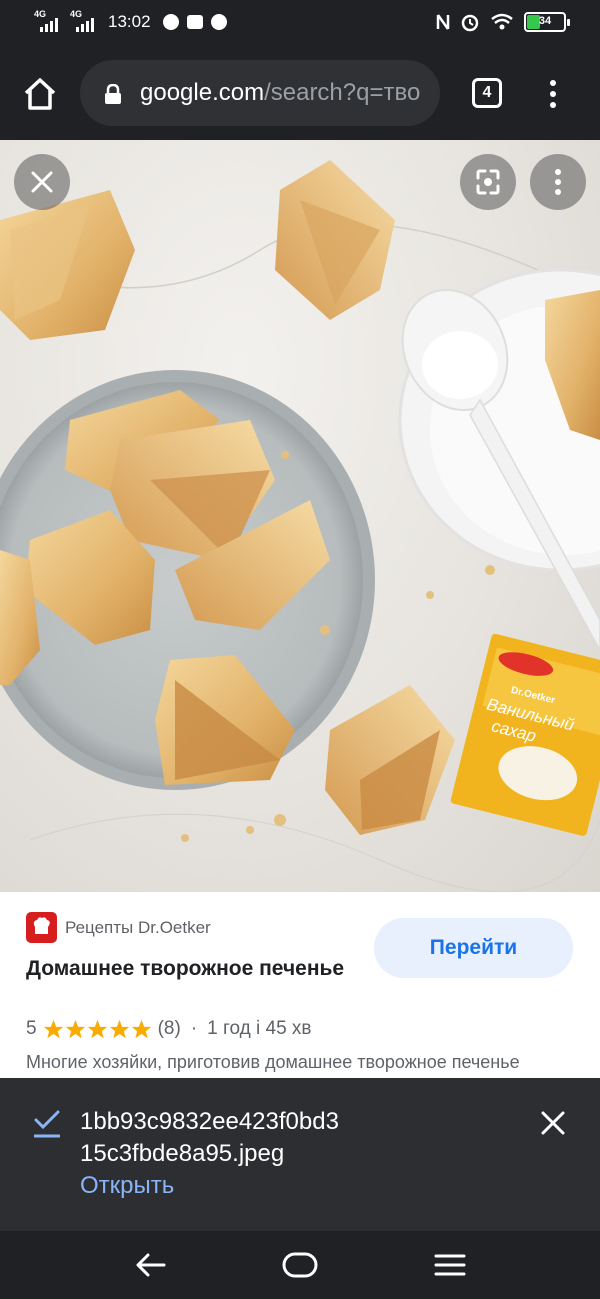  Describe the element at coordinates (47, 1124) in the screenshot. I see `download-done-icon` at that location.